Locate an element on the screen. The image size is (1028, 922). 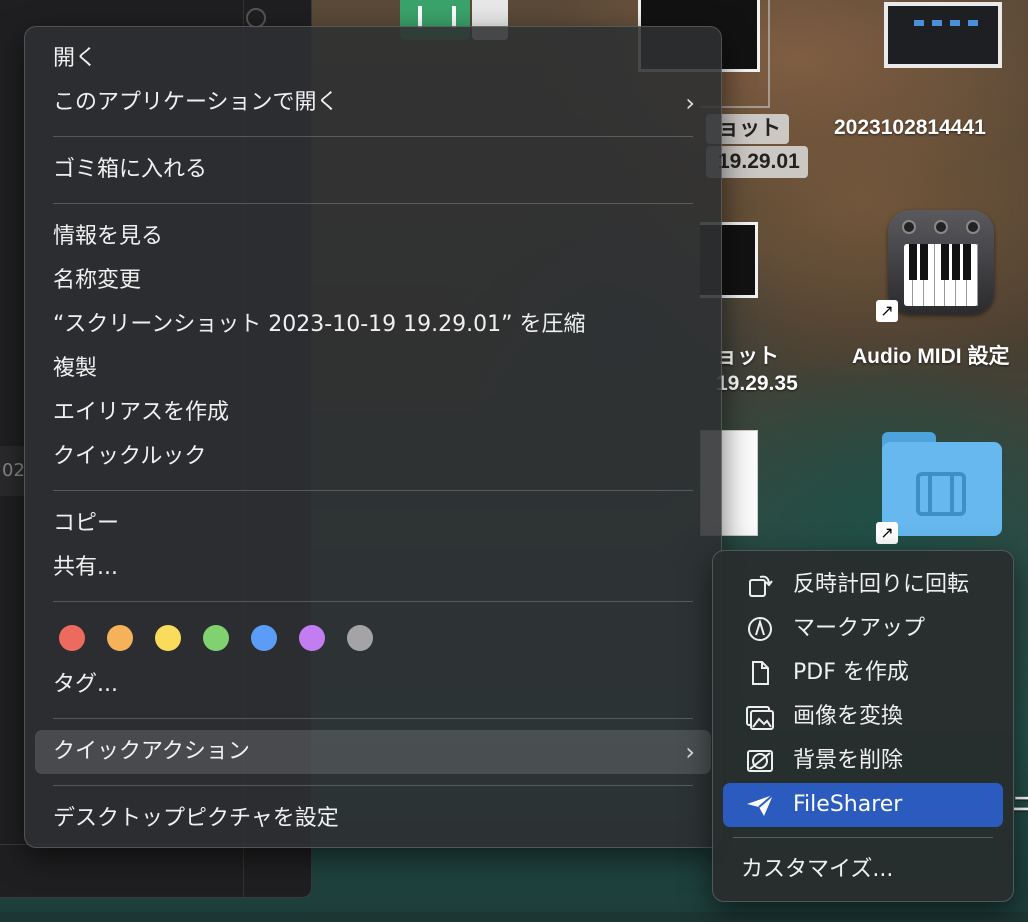
submenu-item-convert-image: 画像を変換 is located at coordinates (863, 717).